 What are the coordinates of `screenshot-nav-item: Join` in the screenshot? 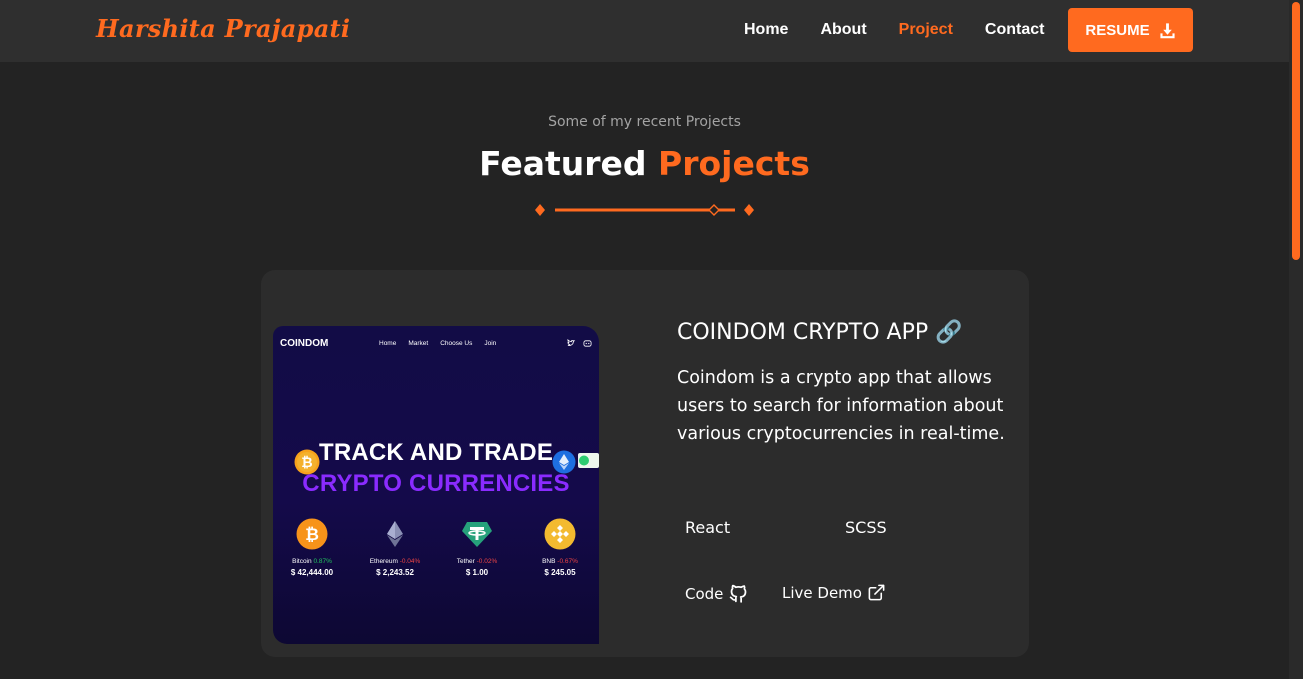 It's located at (490, 343).